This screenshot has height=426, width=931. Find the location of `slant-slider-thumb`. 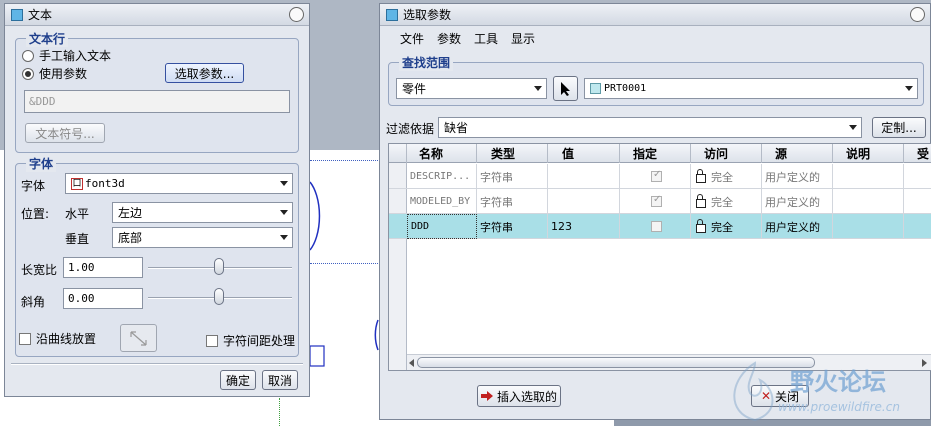

slant-slider-thumb is located at coordinates (219, 296).